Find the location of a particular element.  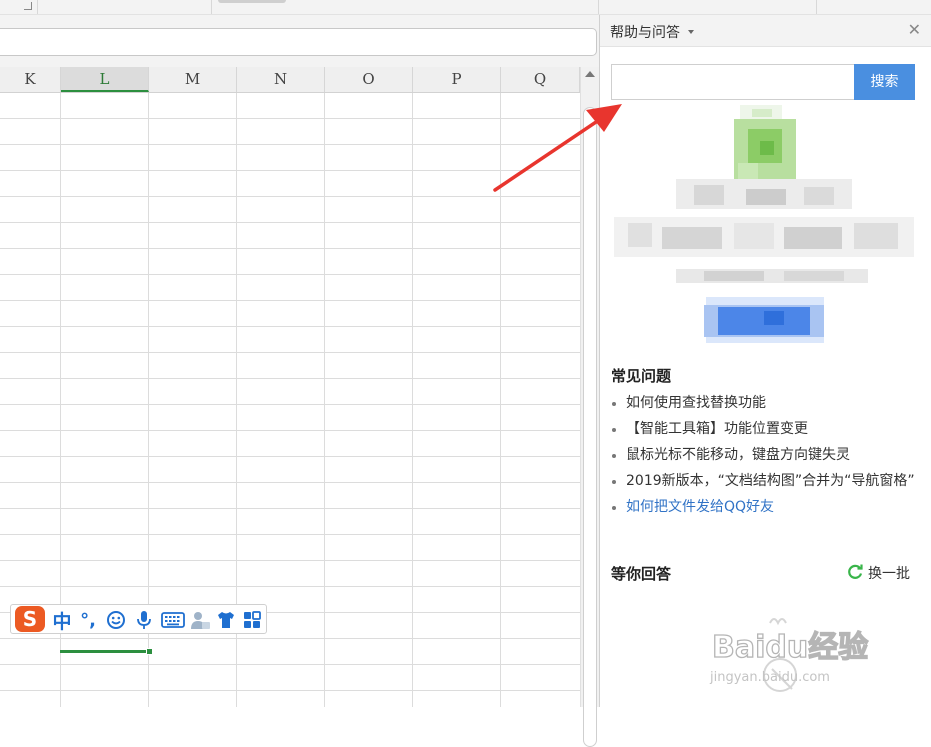

formula-bar is located at coordinates (298, 42).